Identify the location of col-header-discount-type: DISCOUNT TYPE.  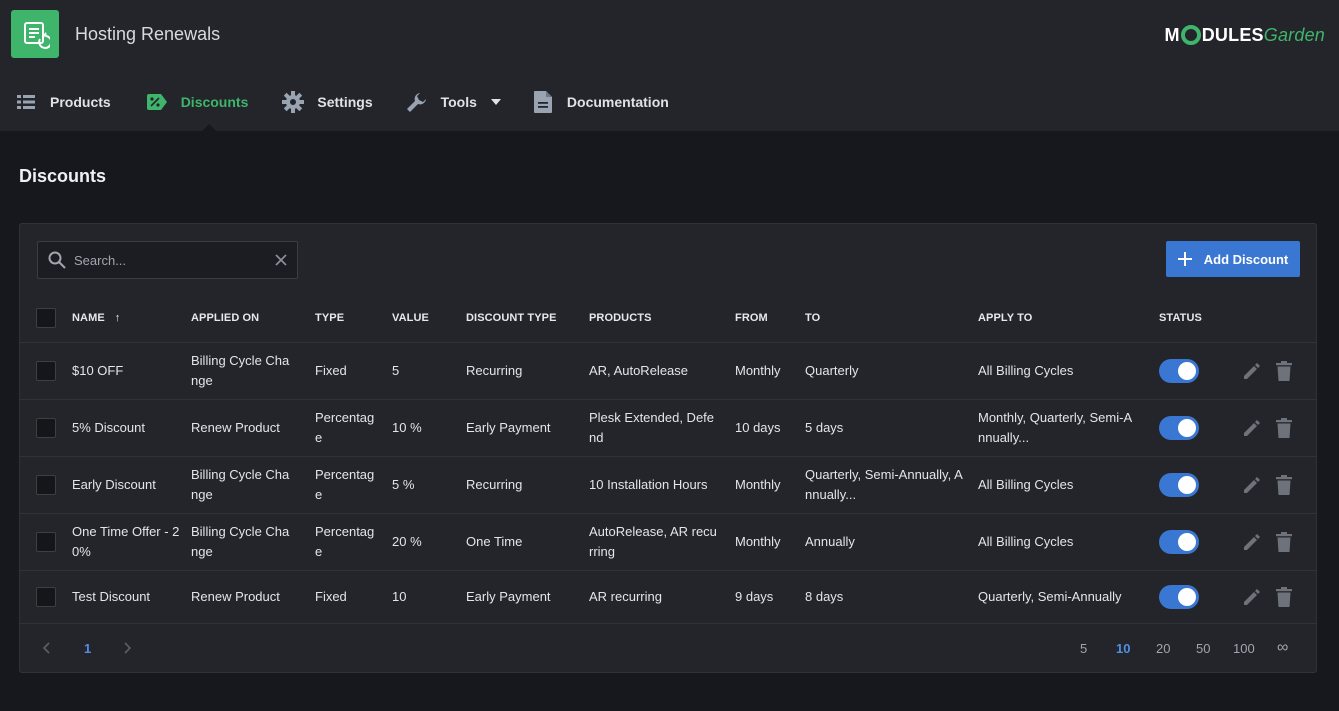
(511, 318).